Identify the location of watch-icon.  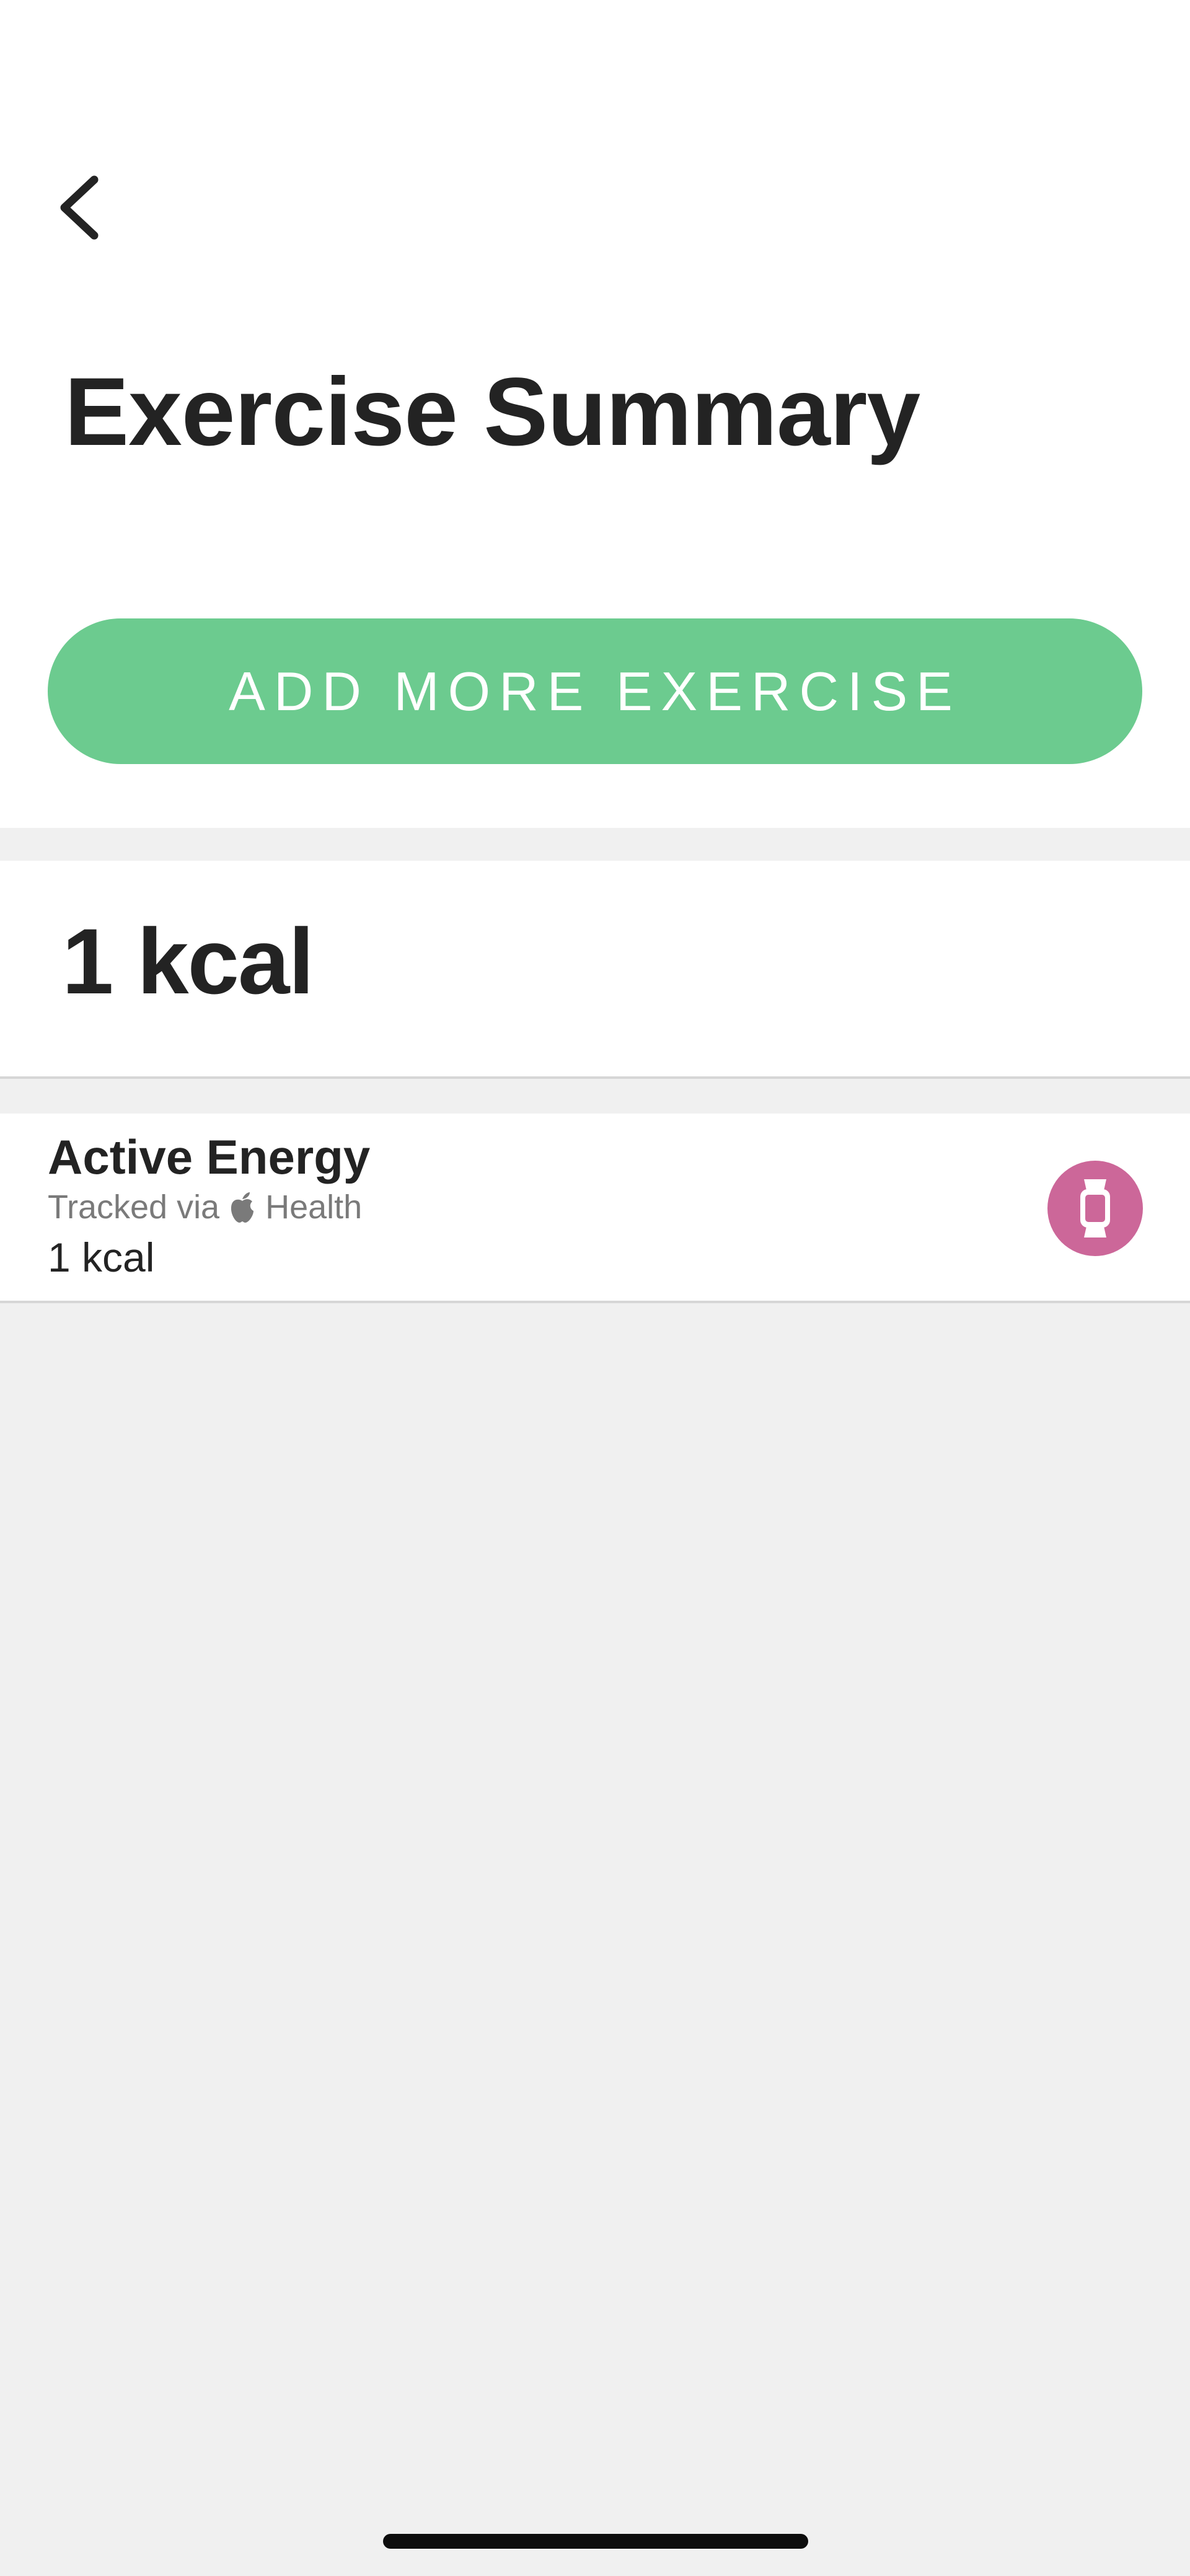
(1095, 1208).